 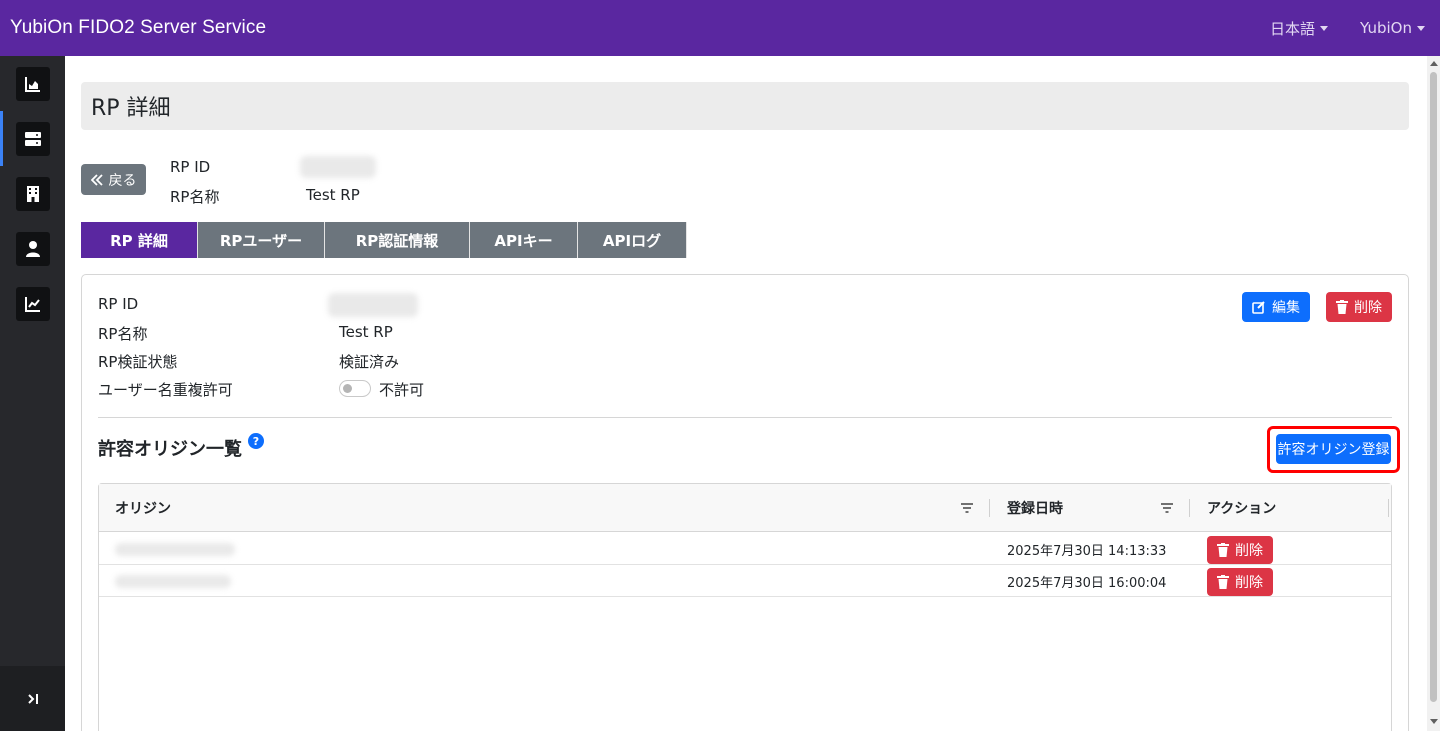 I want to click on expand-icon, so click(x=32, y=698).